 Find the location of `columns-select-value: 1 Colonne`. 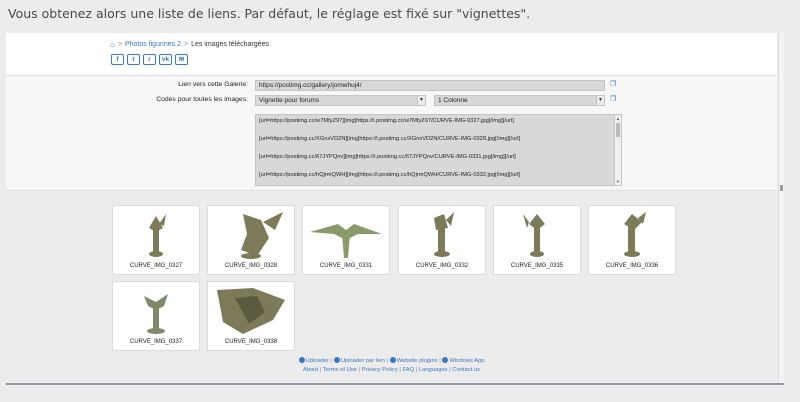

columns-select-value: 1 Colonne is located at coordinates (453, 100).